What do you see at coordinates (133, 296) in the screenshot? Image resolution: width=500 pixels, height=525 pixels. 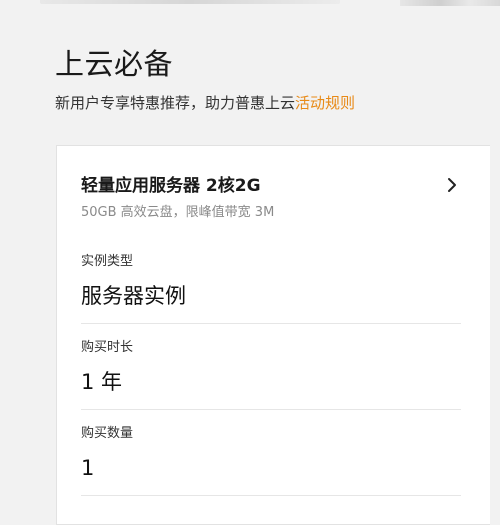 I see `field-value: 服务器实例` at bounding box center [133, 296].